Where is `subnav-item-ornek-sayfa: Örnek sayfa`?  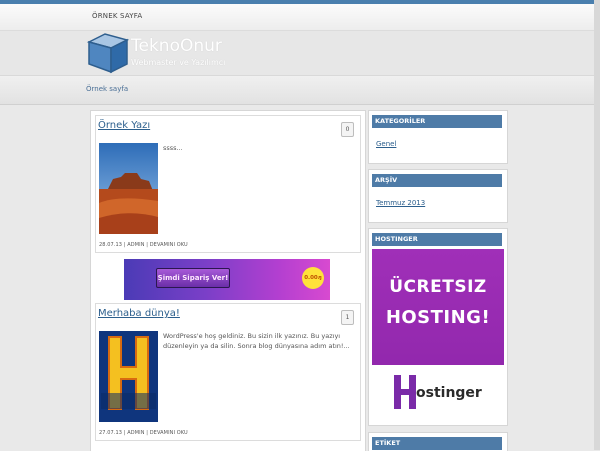 subnav-item-ornek-sayfa: Örnek sayfa is located at coordinates (107, 89).